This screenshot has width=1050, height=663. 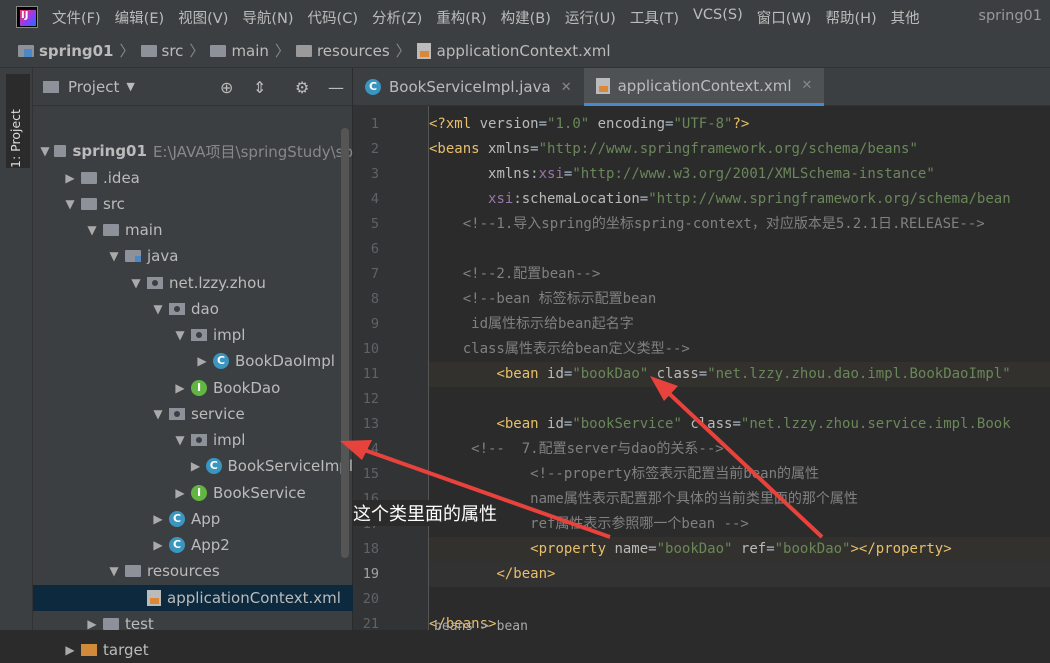 I want to click on tree-item: ▼ java, so click(x=193, y=256).